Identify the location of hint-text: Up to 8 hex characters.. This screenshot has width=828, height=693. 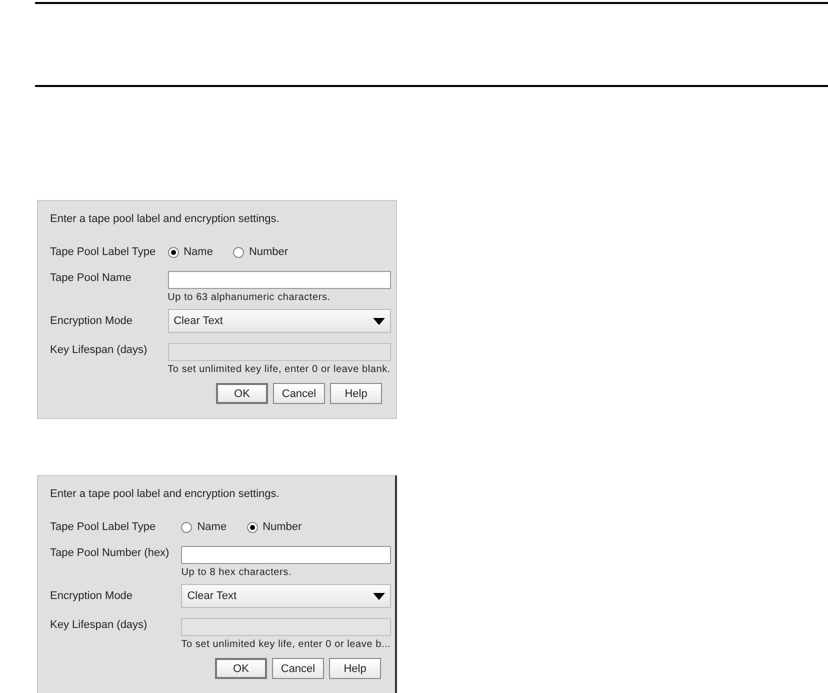
(237, 573).